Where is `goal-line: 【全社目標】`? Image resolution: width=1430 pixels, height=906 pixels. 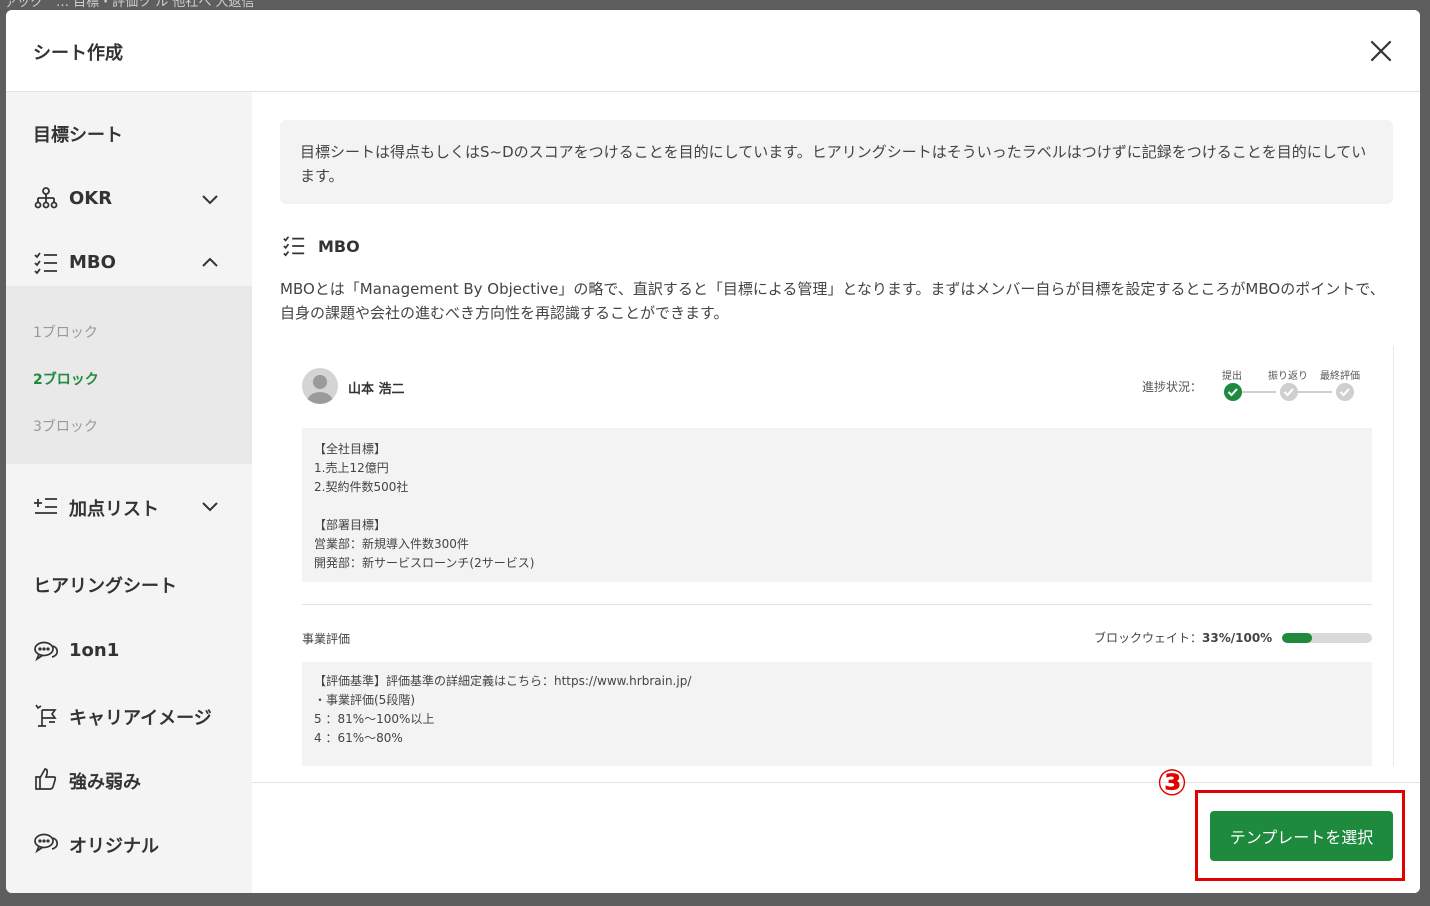 goal-line: 【全社目標】 is located at coordinates (350, 449).